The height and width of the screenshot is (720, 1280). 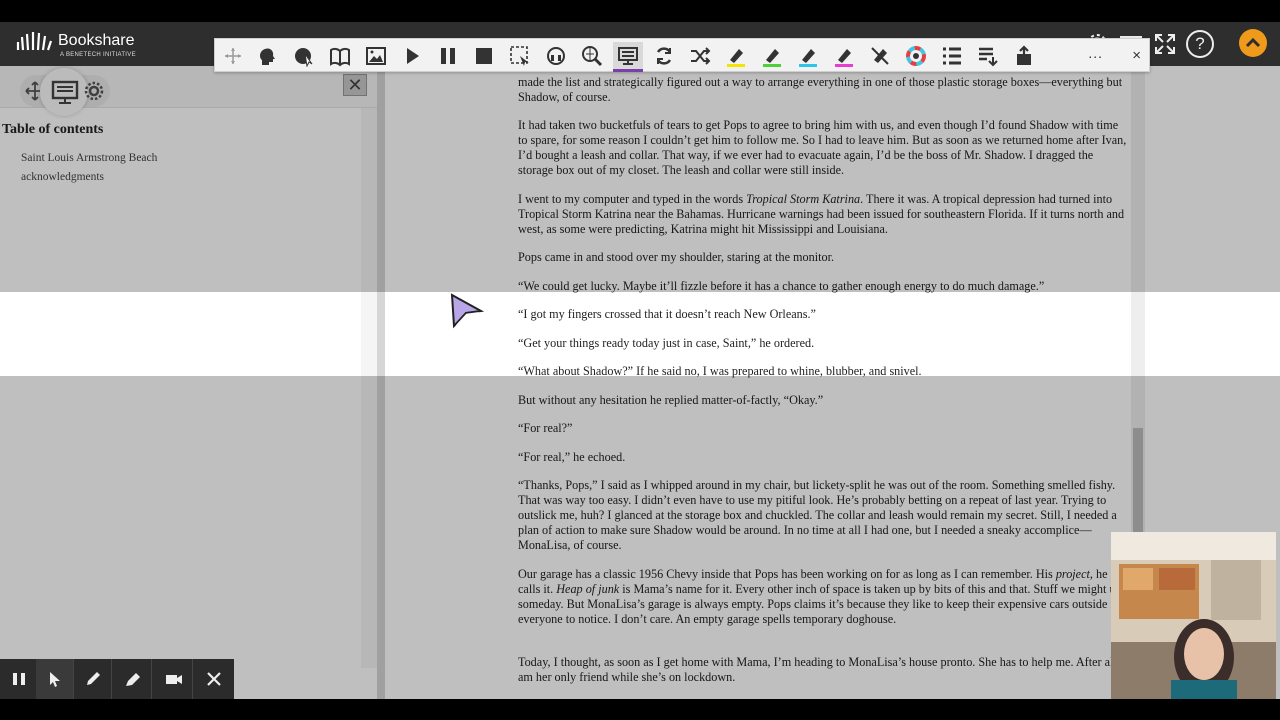 I want to click on toolbar-web-search, so click(x=592, y=56).